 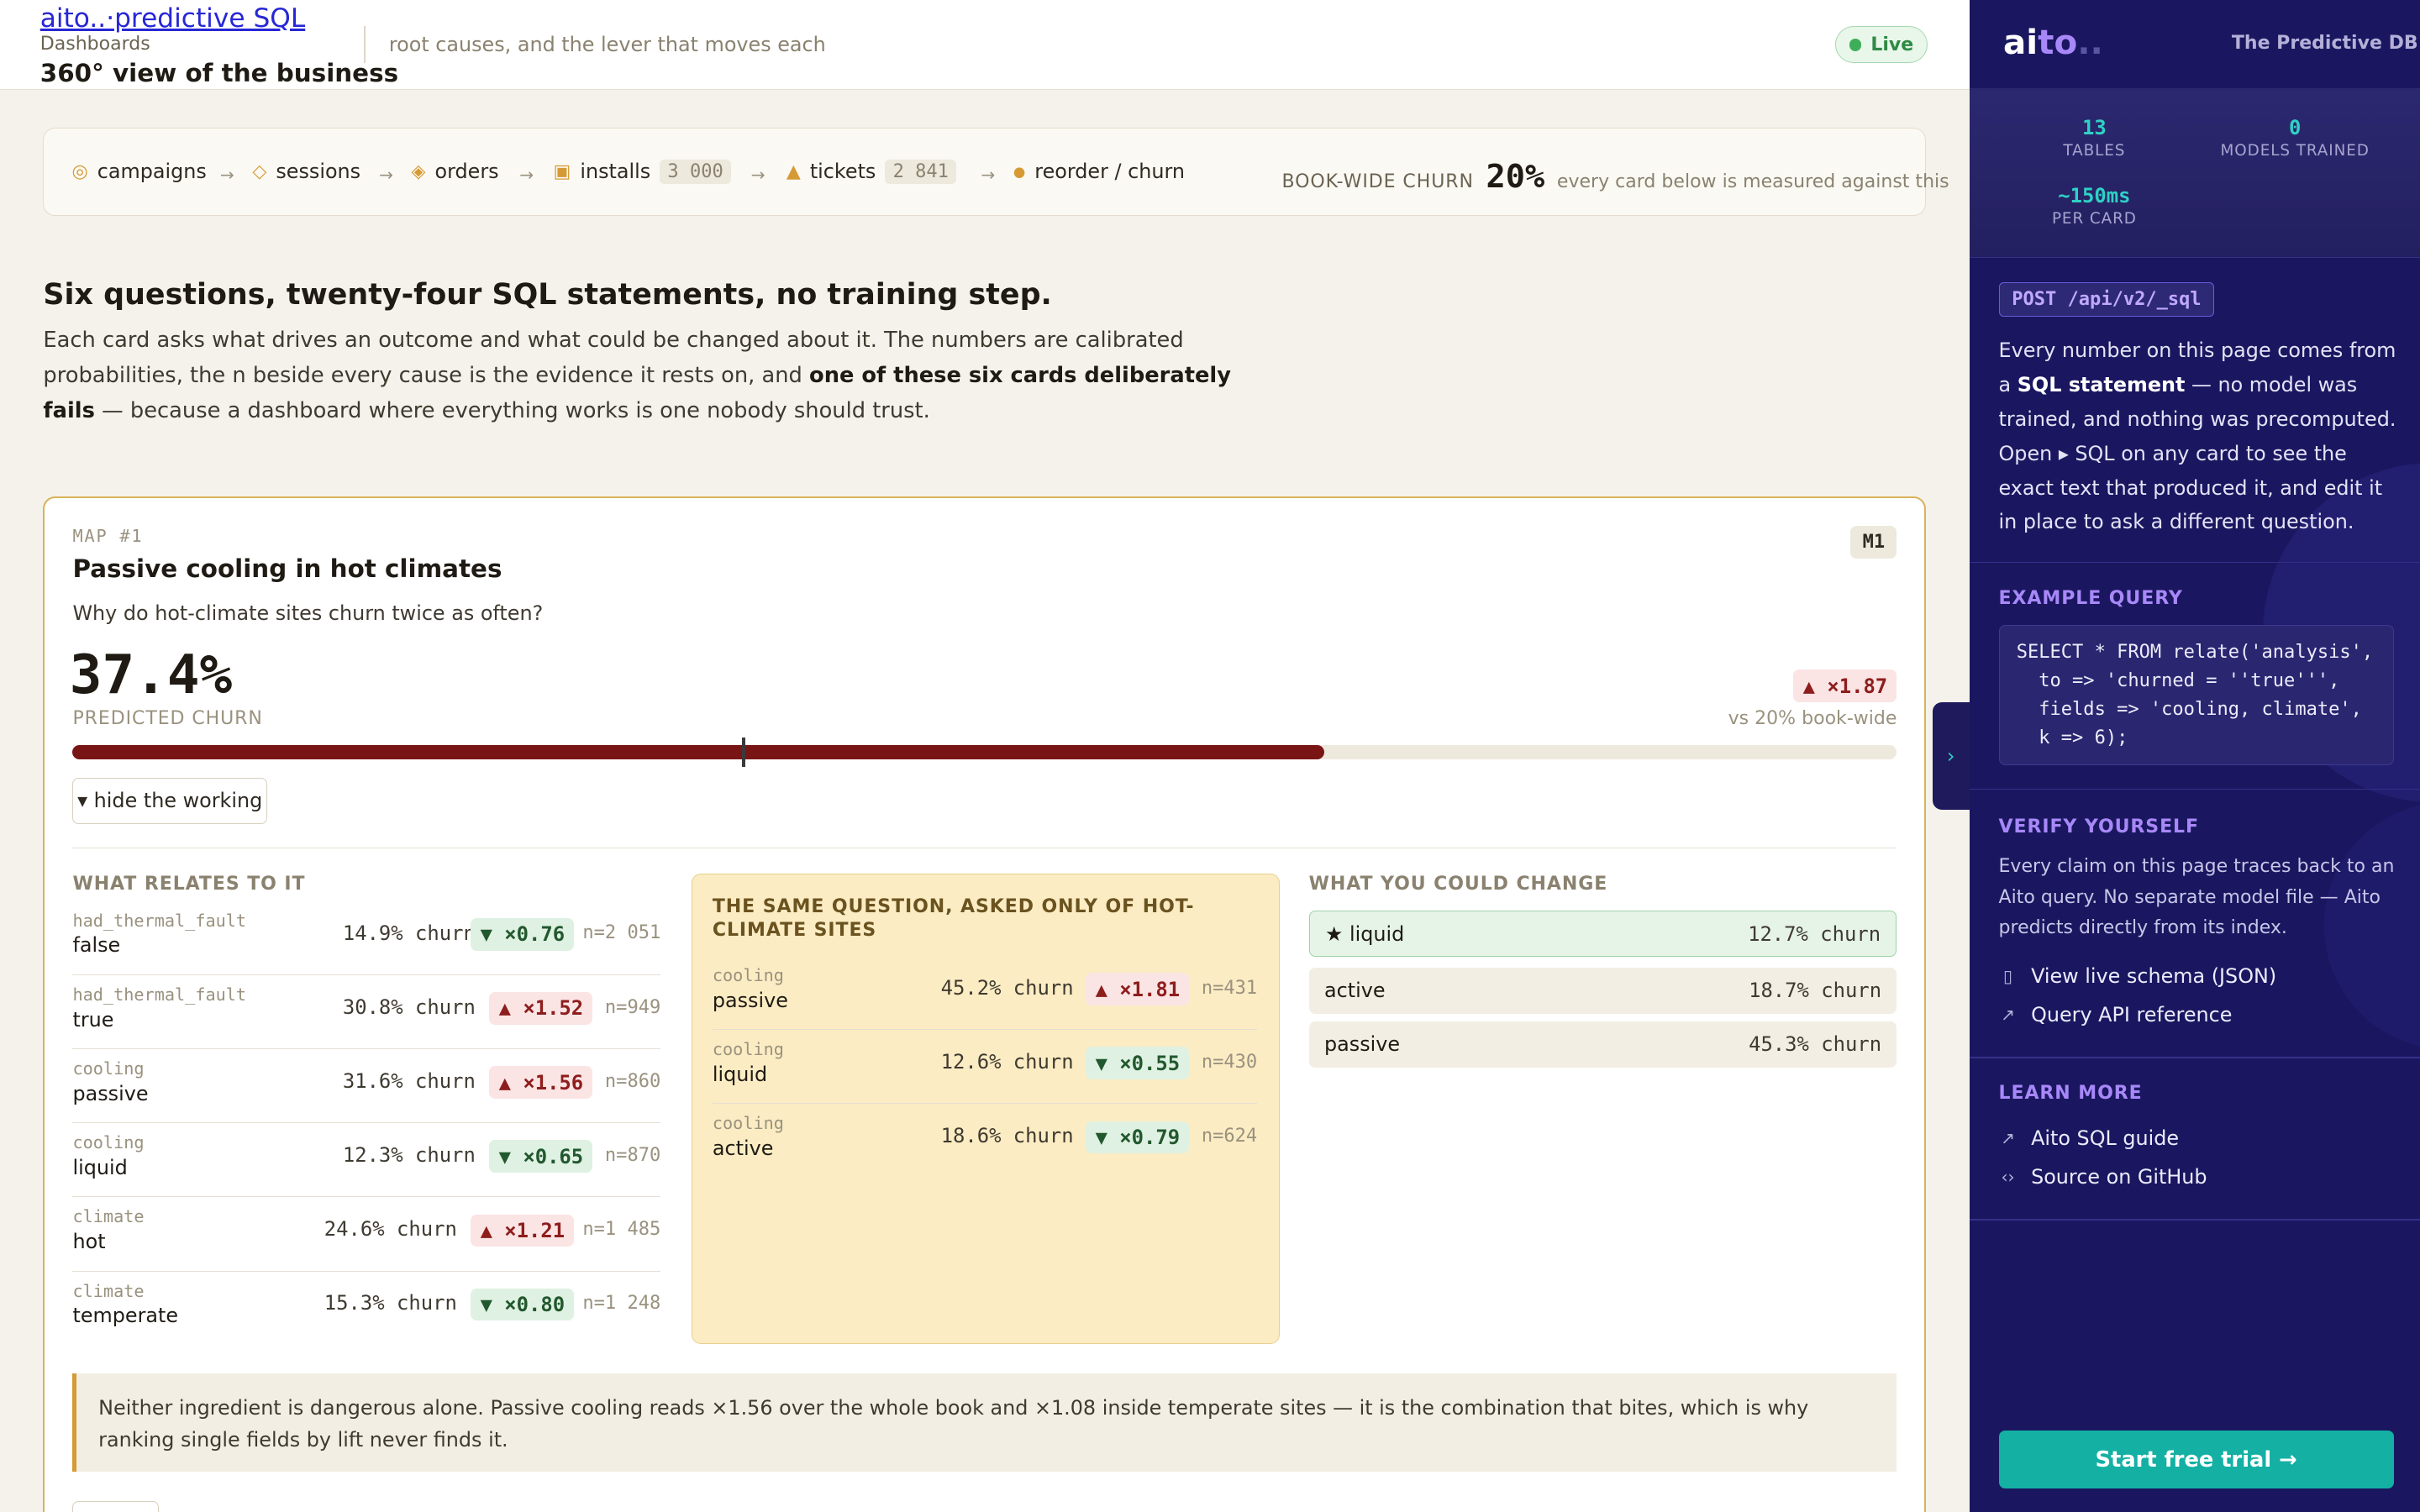 I want to click on pipeline-label: installs, so click(x=615, y=172).